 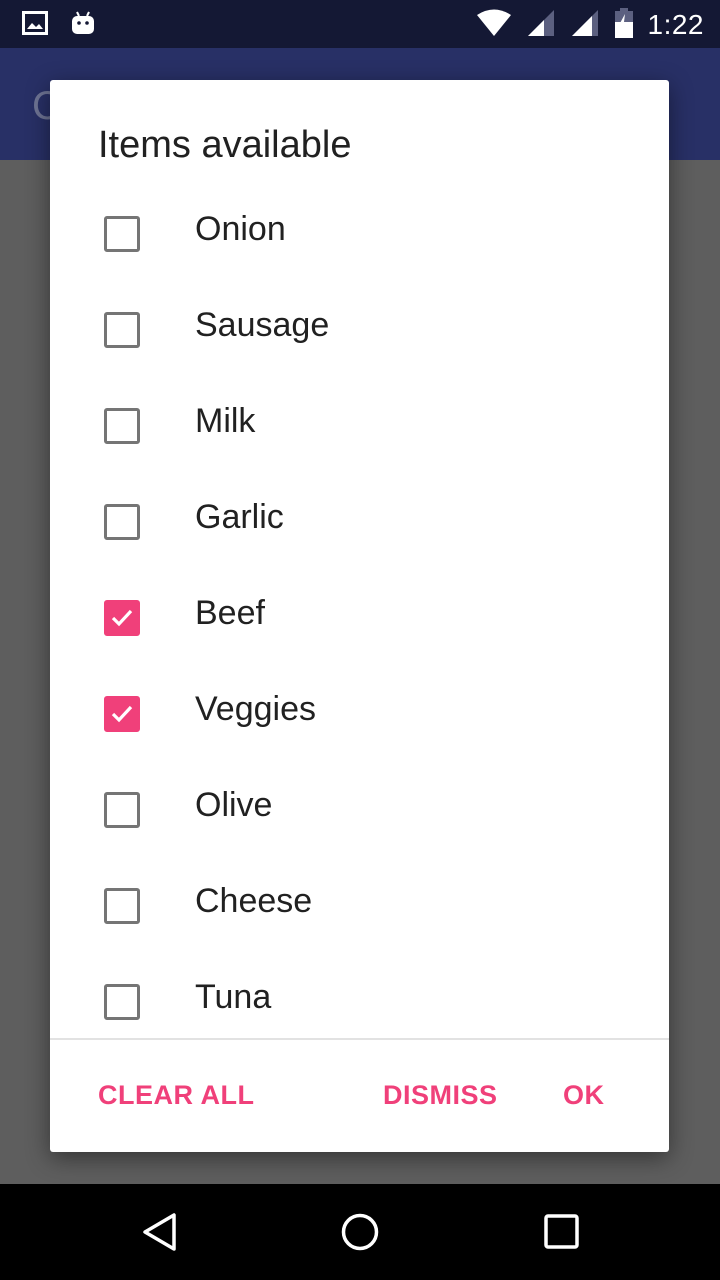 I want to click on recents-icon, so click(x=562, y=1232).